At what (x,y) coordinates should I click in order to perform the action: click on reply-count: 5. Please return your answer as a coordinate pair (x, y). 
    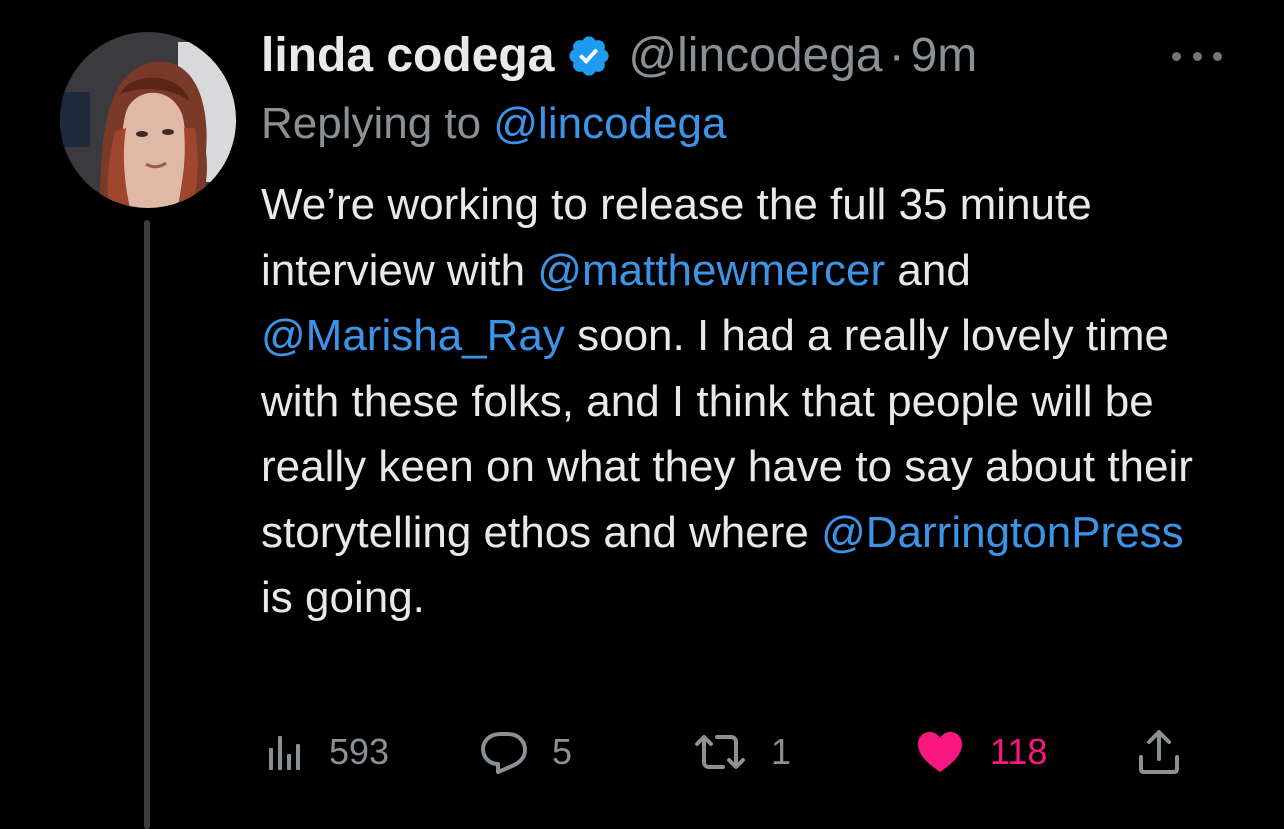
    Looking at the image, I should click on (562, 751).